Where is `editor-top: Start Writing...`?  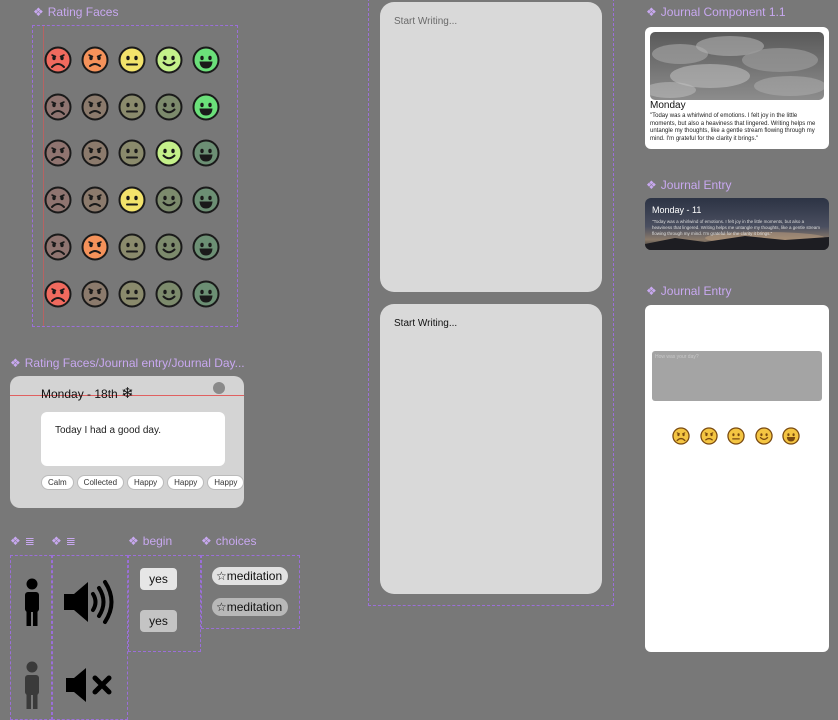
editor-top: Start Writing... is located at coordinates (491, 147).